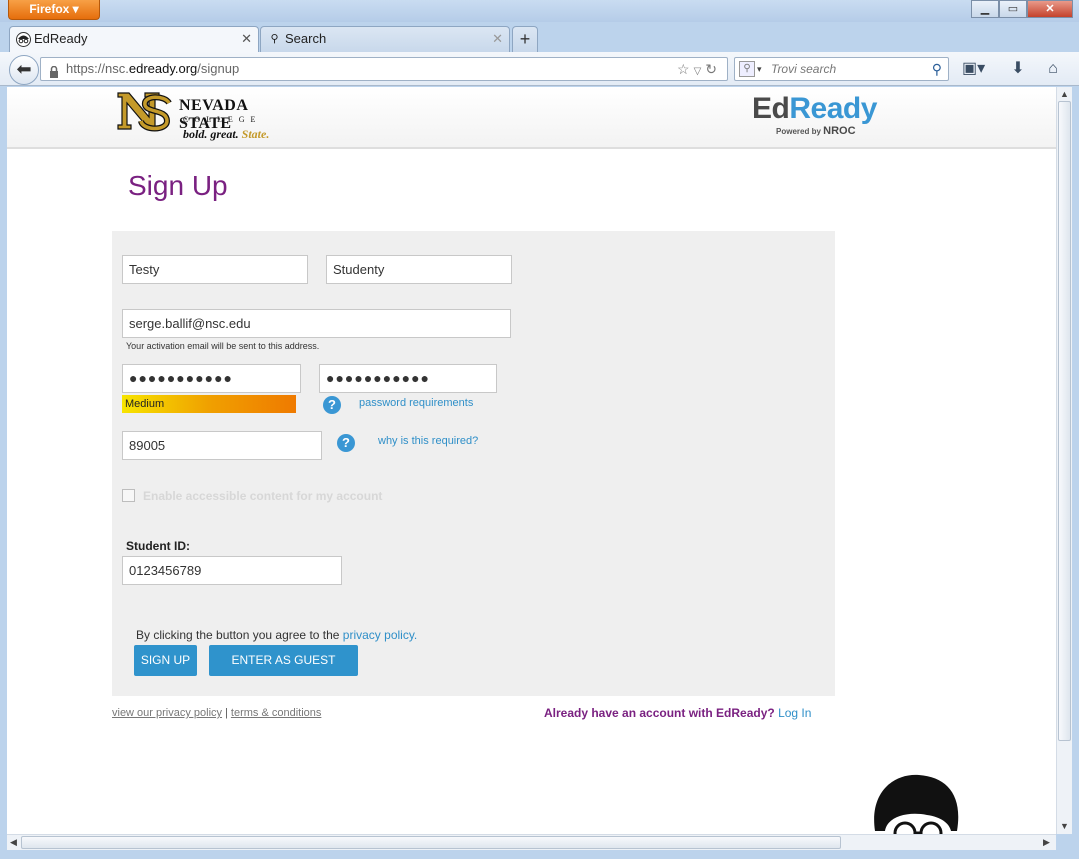 The height and width of the screenshot is (859, 1079). Describe the element at coordinates (416, 403) in the screenshot. I see `password-requirements-link: password requirements` at that location.